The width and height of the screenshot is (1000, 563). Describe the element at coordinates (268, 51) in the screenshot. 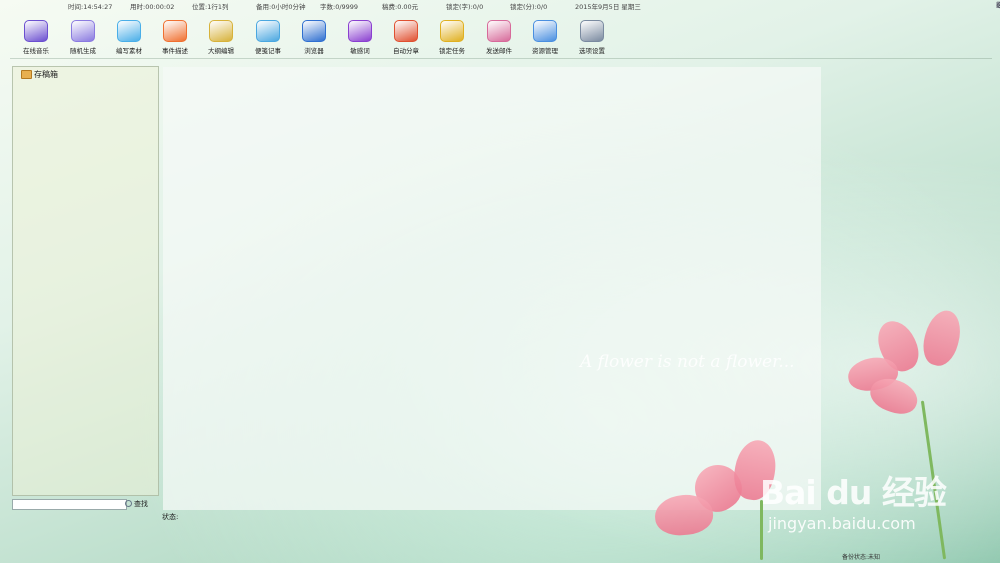

I see `toolbar-button-label: 便笺记事` at that location.